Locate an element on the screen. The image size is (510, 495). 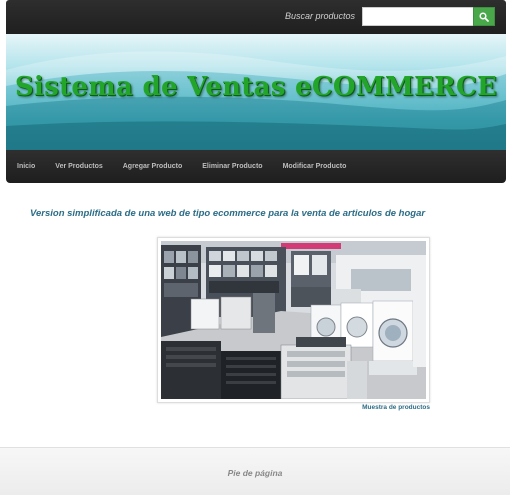
site-title: Sistema de Ventas eCOMMERCE is located at coordinates (256, 87).